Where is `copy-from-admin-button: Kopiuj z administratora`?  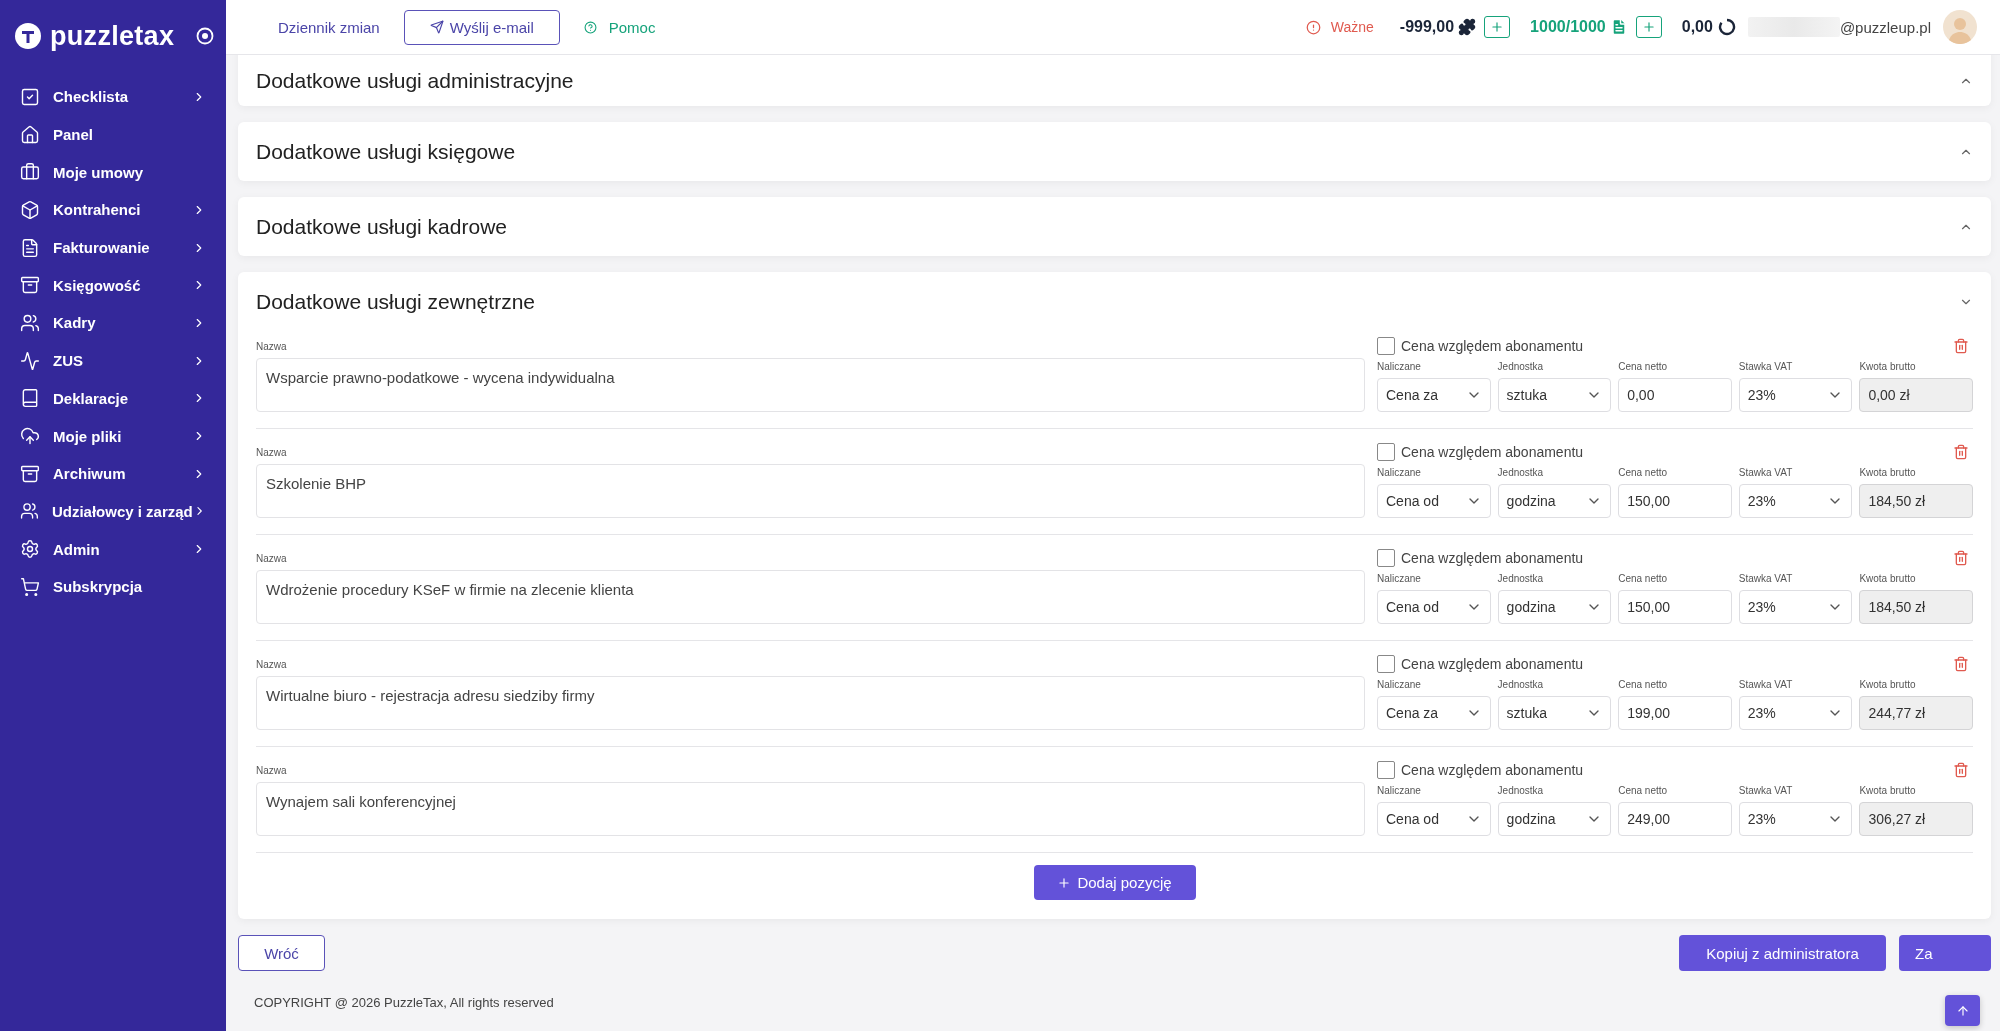
copy-from-admin-button: Kopiuj z administratora is located at coordinates (1782, 953).